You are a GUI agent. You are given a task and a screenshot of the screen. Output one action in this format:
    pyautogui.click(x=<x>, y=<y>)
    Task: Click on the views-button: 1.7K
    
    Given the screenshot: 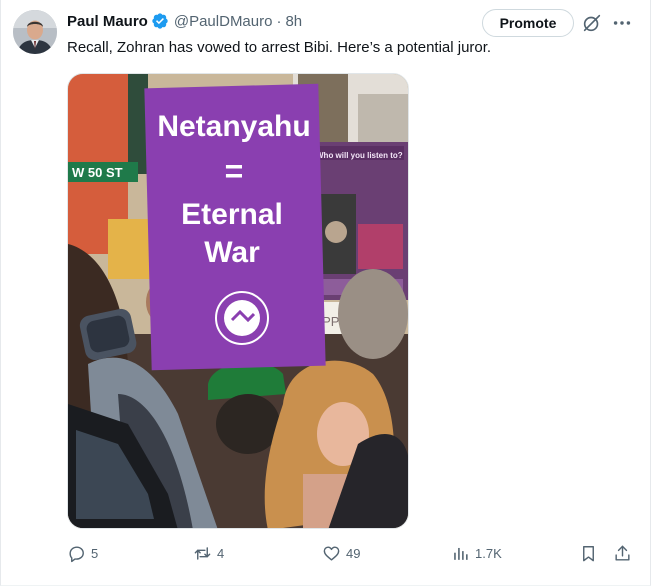 What is the action you would take?
    pyautogui.click(x=476, y=553)
    